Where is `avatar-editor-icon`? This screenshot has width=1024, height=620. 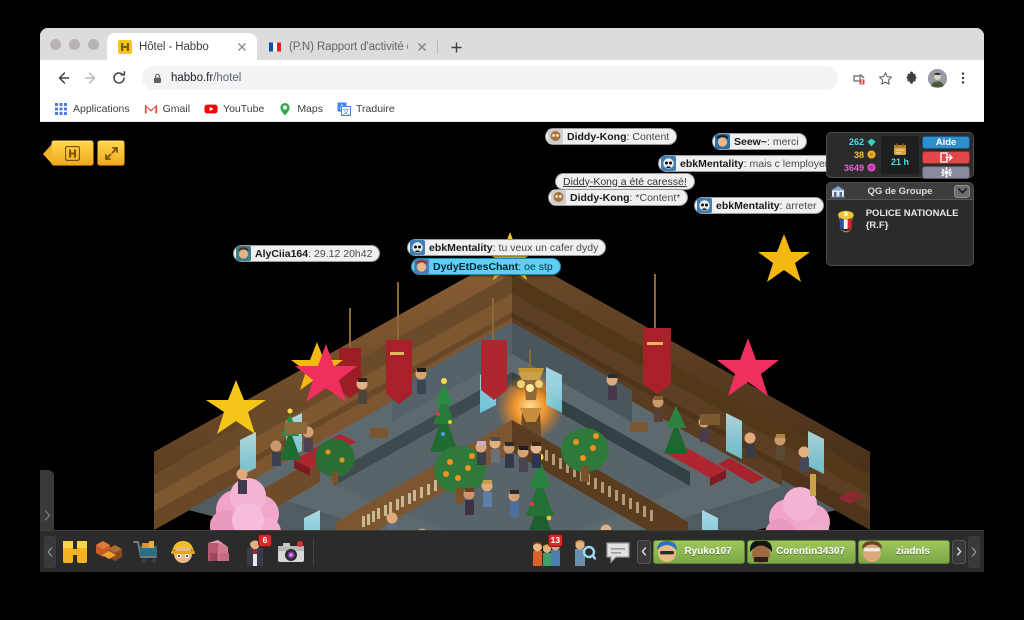
avatar-editor-icon is located at coordinates (183, 552).